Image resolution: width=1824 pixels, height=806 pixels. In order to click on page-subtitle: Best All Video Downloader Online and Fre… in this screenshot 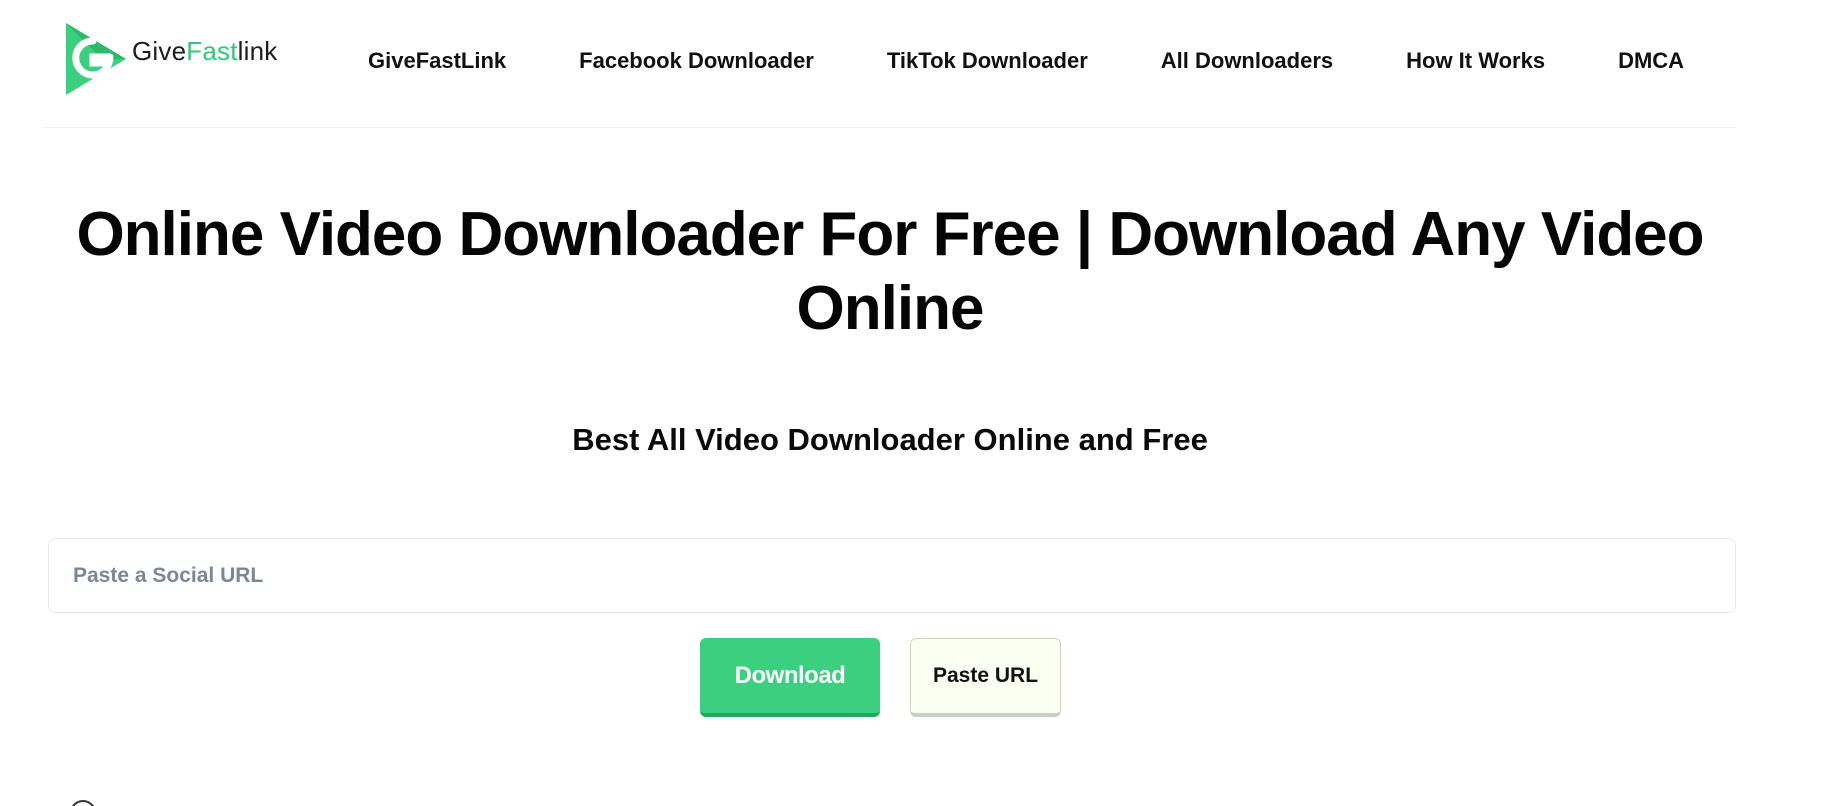, I will do `click(890, 439)`.